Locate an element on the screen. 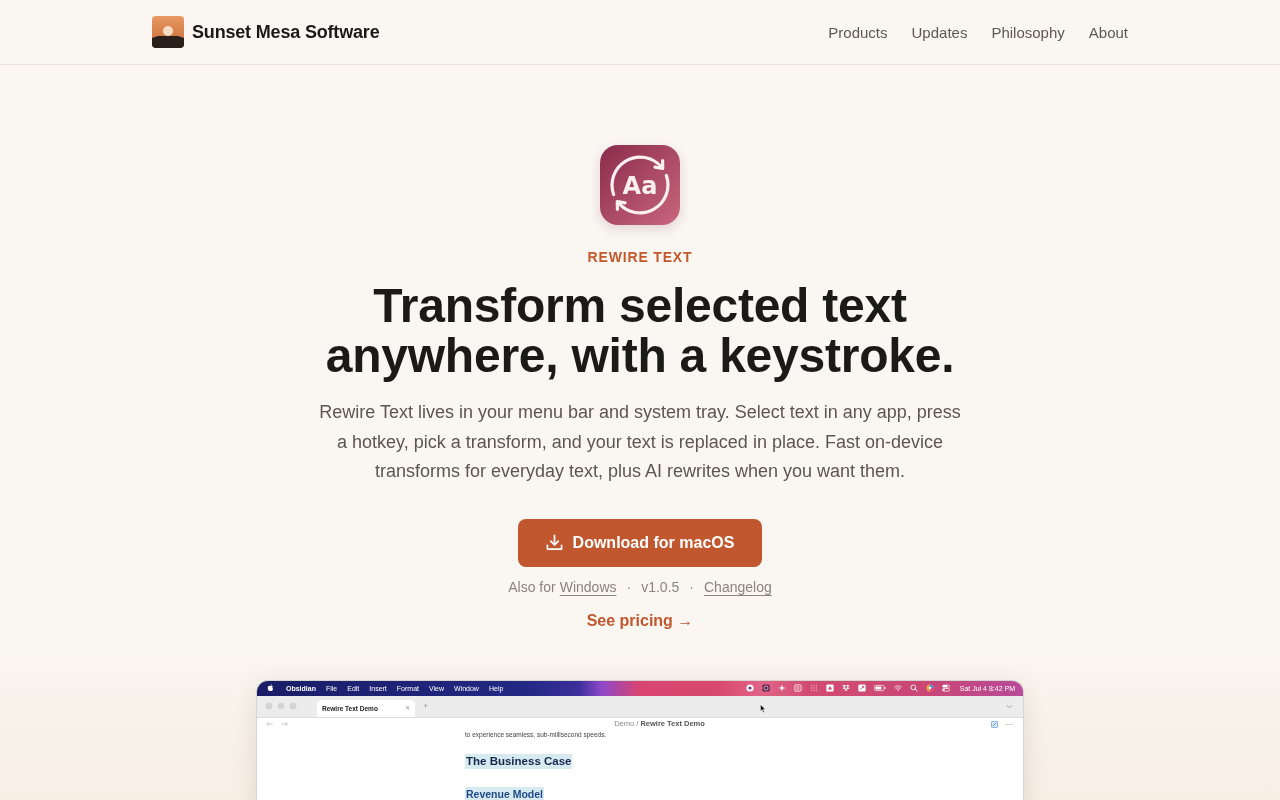  sparkle-icon is located at coordinates (781, 688).